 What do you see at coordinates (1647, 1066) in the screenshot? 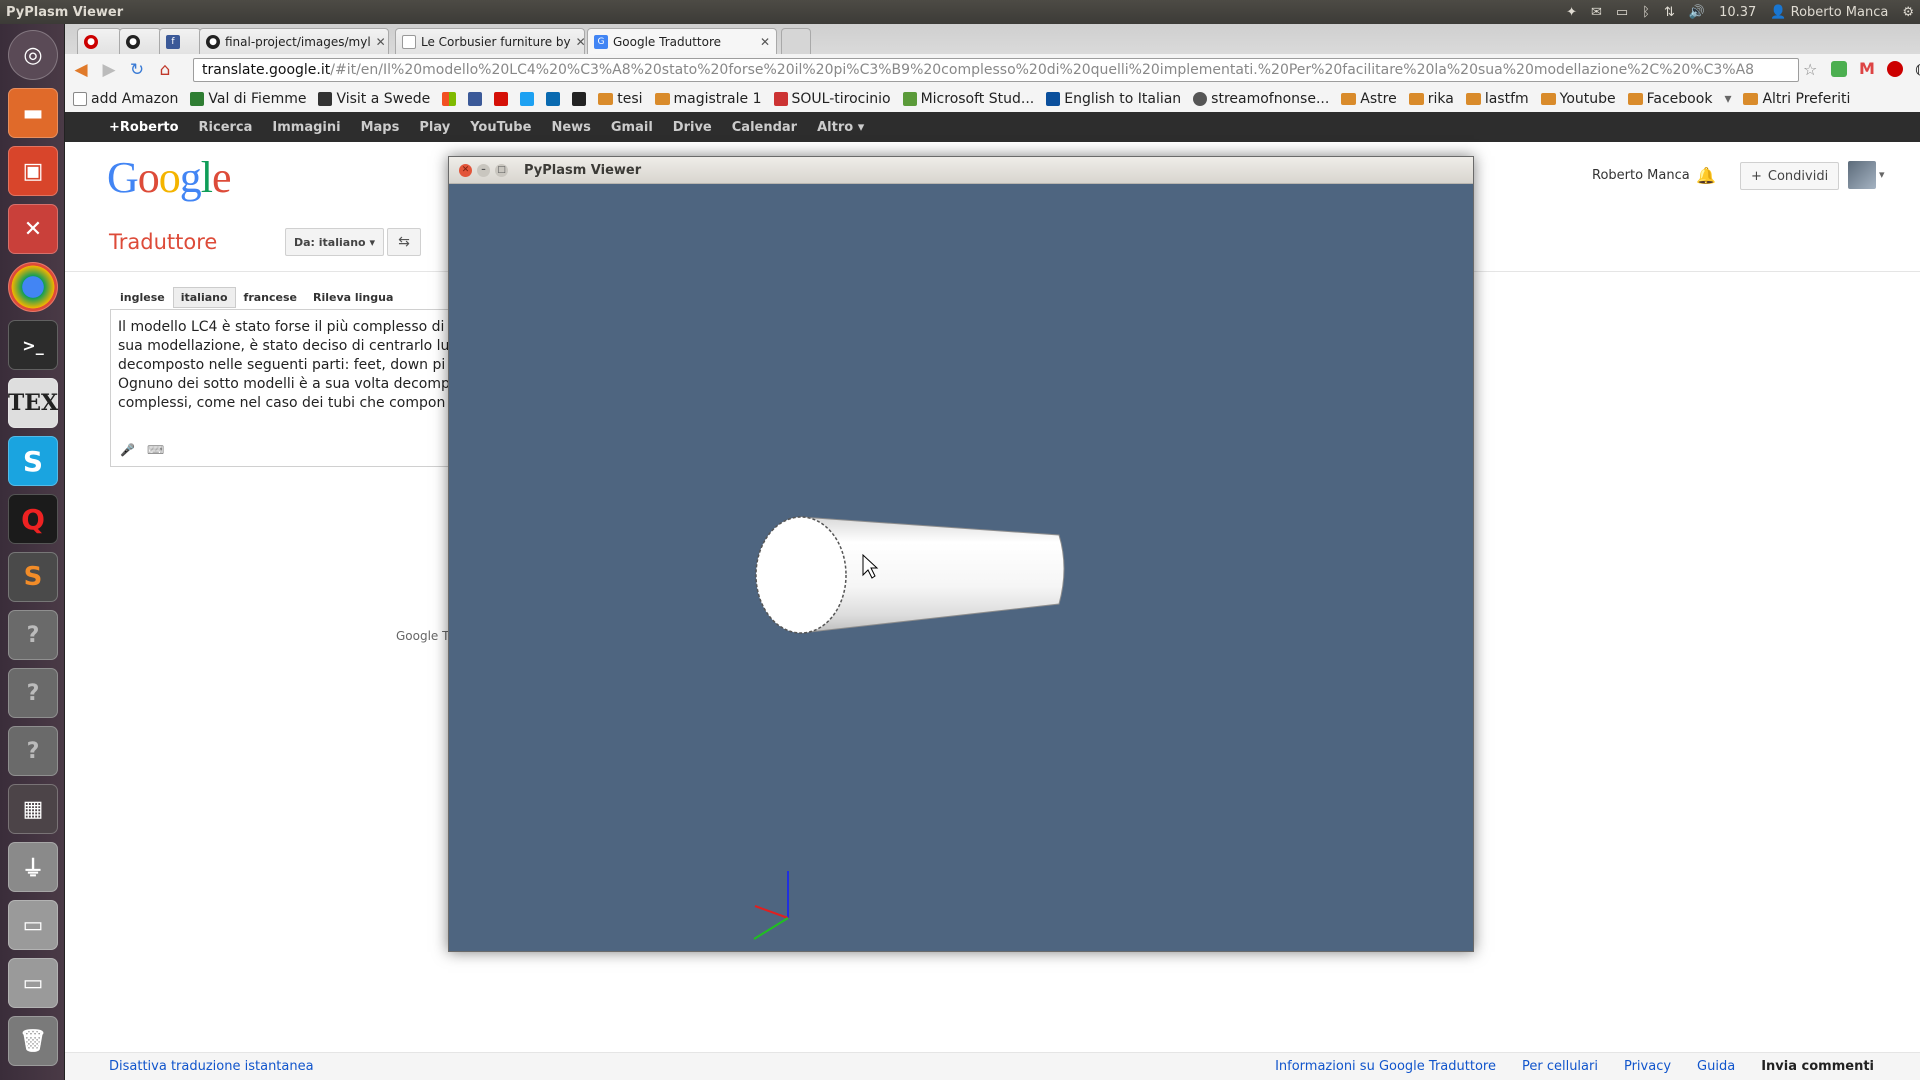
I see `footer-link-privacy: Privacy` at bounding box center [1647, 1066].